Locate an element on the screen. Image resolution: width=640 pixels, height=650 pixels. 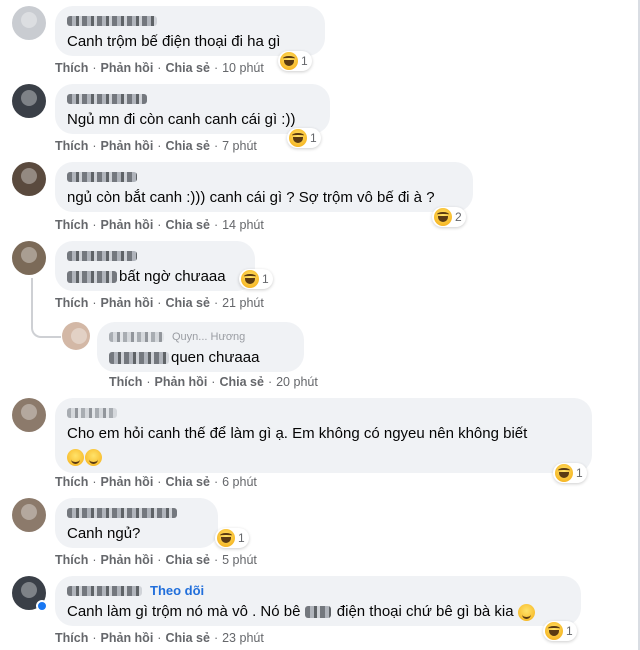
follow-button: Theo dõi is located at coordinates (177, 591).